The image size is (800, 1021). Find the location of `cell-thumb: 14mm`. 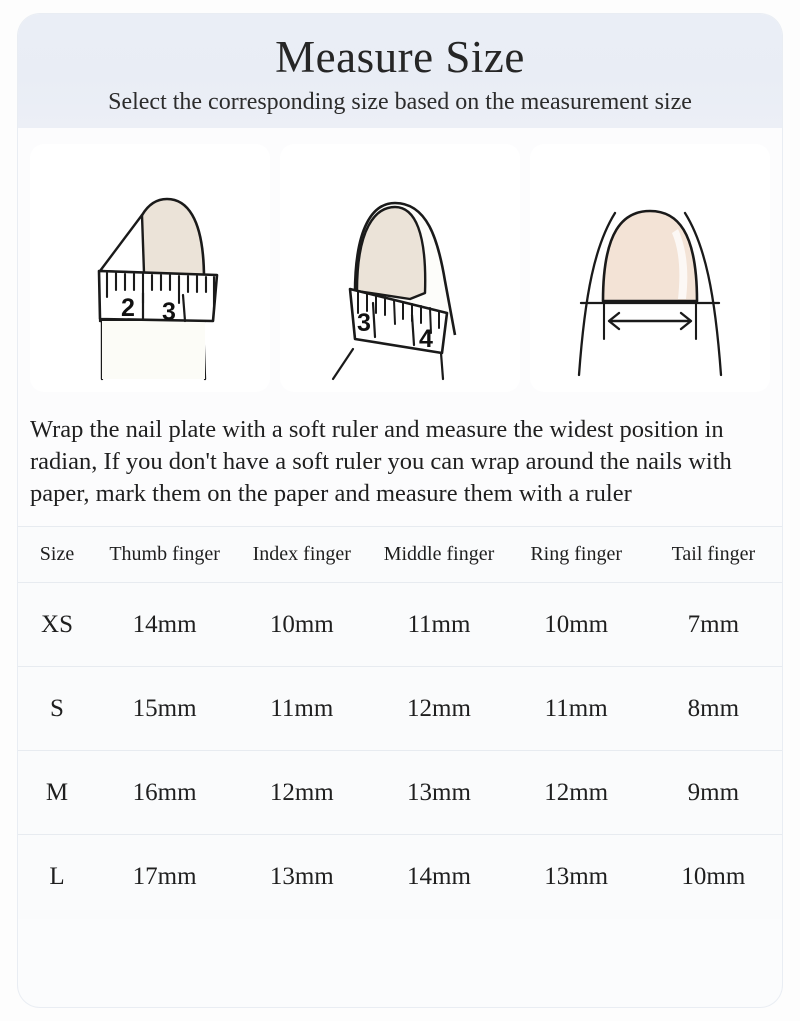

cell-thumb: 14mm is located at coordinates (165, 624).